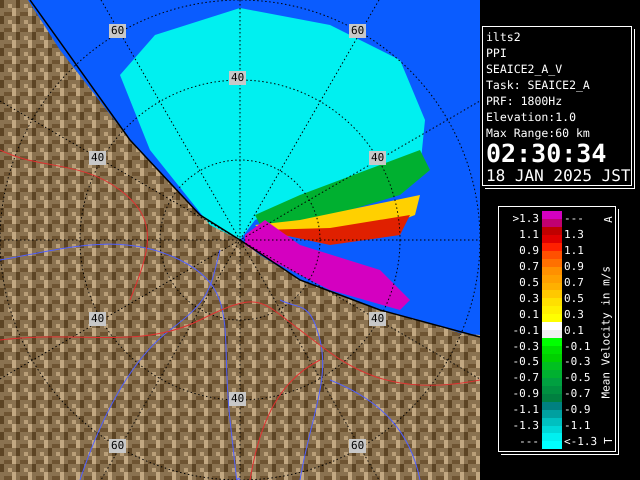 The width and height of the screenshot is (640, 480). I want to click on legend-end-mark: T, so click(609, 440).